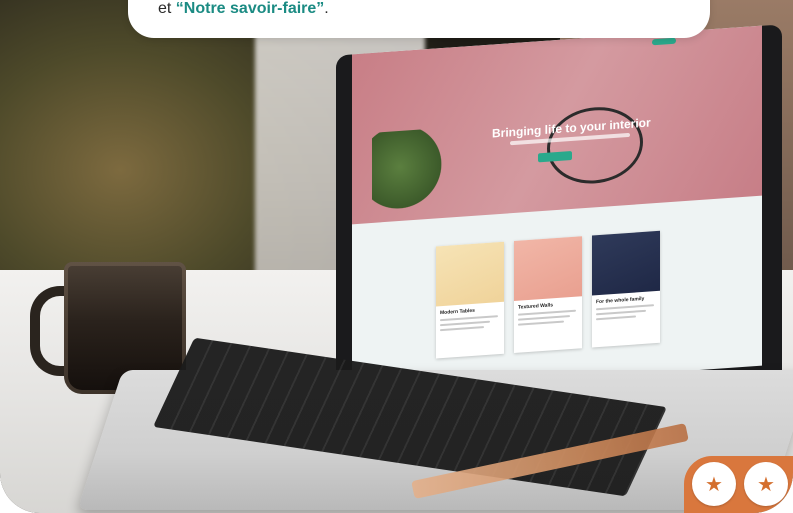  What do you see at coordinates (457, 312) in the screenshot?
I see `card-title: Modern Tables` at bounding box center [457, 312].